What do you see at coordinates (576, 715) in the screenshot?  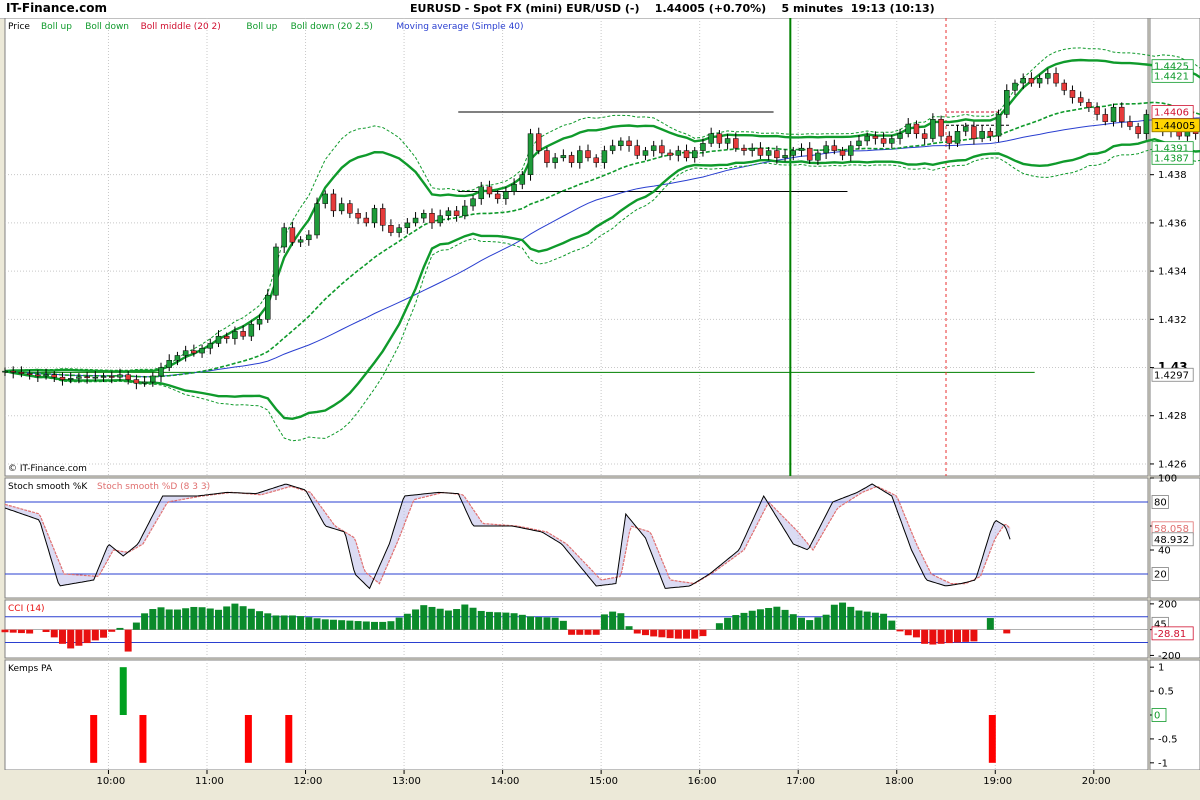 I see `kemps-plot-area` at bounding box center [576, 715].